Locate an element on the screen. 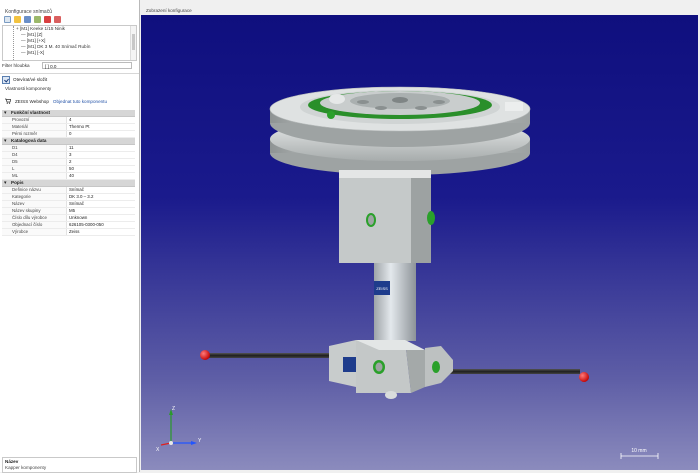  property-value: DK 3.0 – 3.2 is located at coordinates (81, 196).